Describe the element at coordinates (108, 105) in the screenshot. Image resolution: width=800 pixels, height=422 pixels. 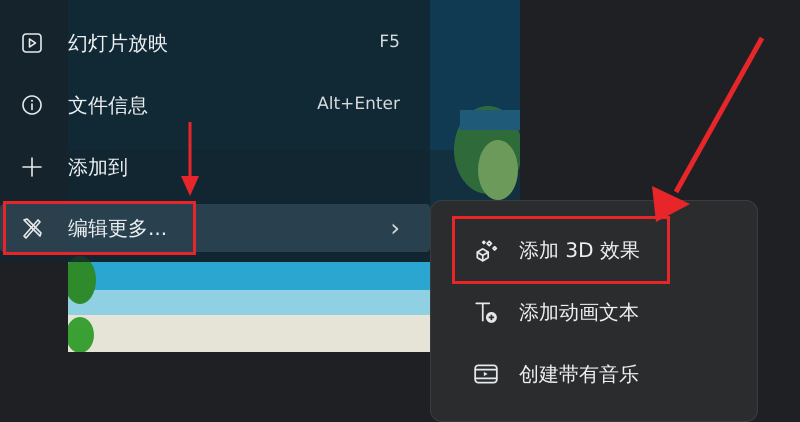
I see `menu-label: 文件信息` at that location.